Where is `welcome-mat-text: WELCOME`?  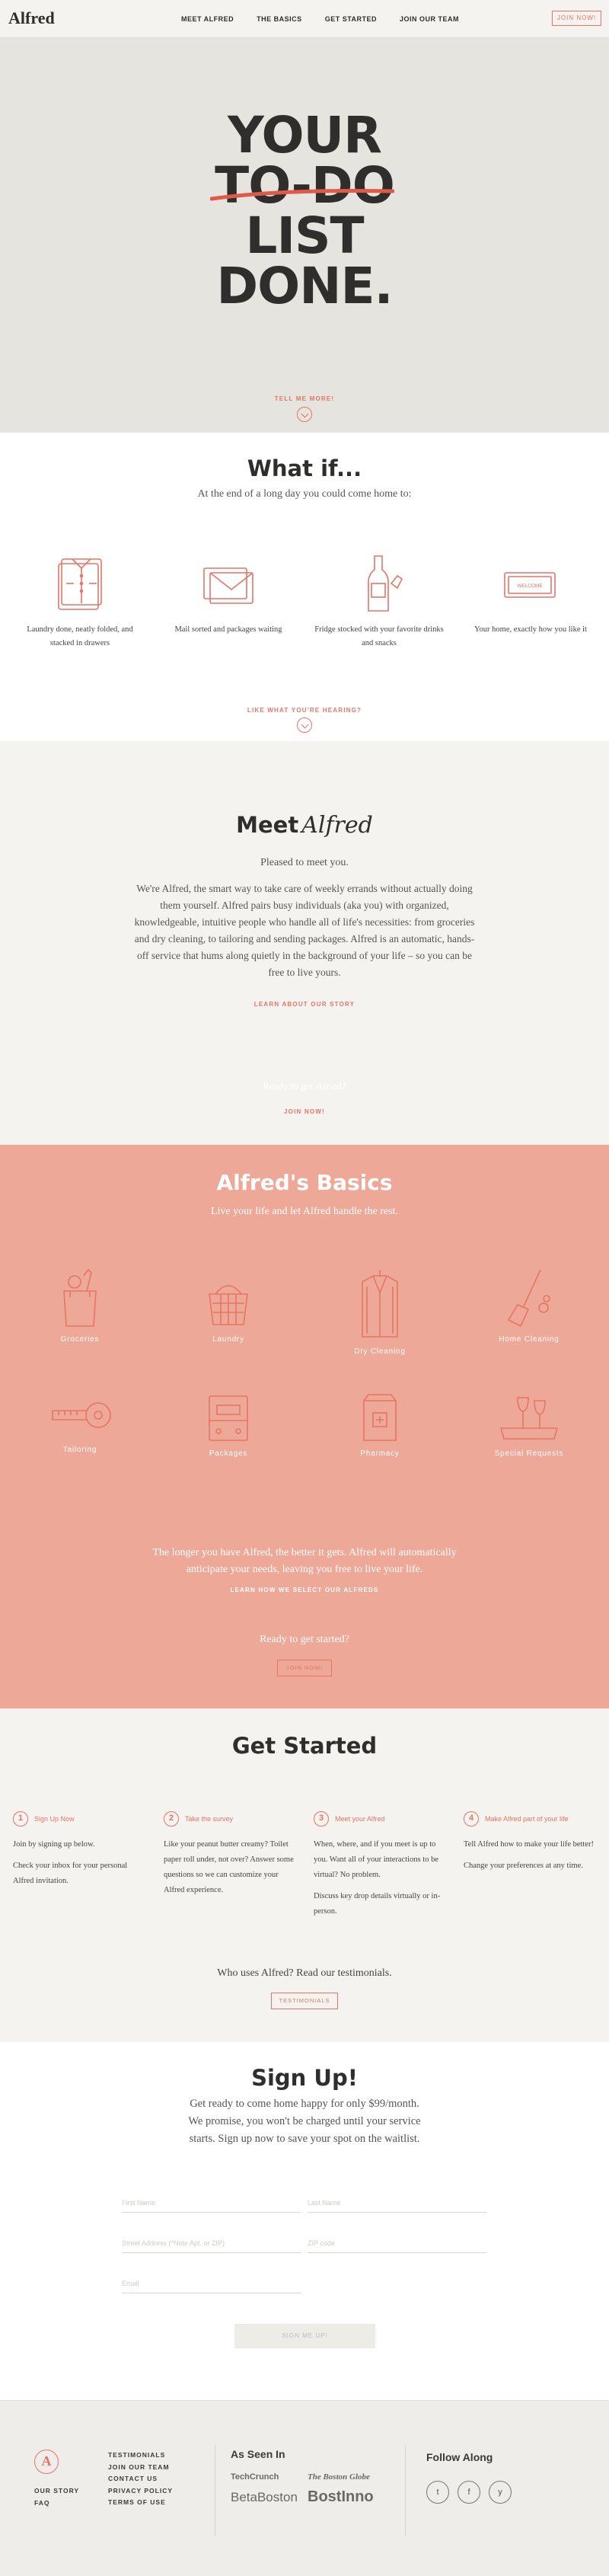 welcome-mat-text: WELCOME is located at coordinates (530, 586).